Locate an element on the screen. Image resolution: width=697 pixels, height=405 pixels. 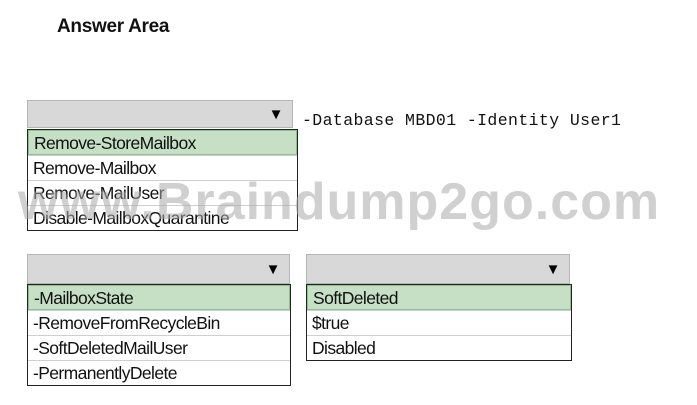
option-disabled: Disabled is located at coordinates (439, 347).